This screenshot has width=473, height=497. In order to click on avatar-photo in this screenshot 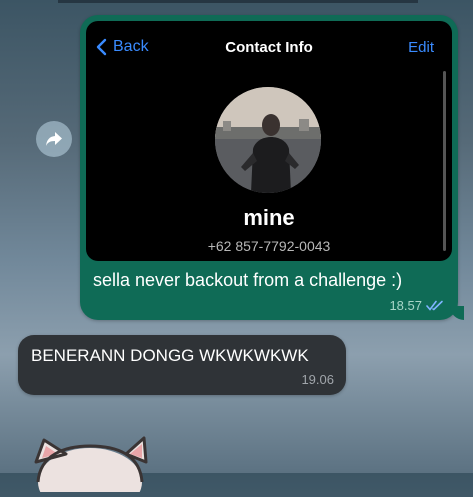, I will do `click(268, 140)`.